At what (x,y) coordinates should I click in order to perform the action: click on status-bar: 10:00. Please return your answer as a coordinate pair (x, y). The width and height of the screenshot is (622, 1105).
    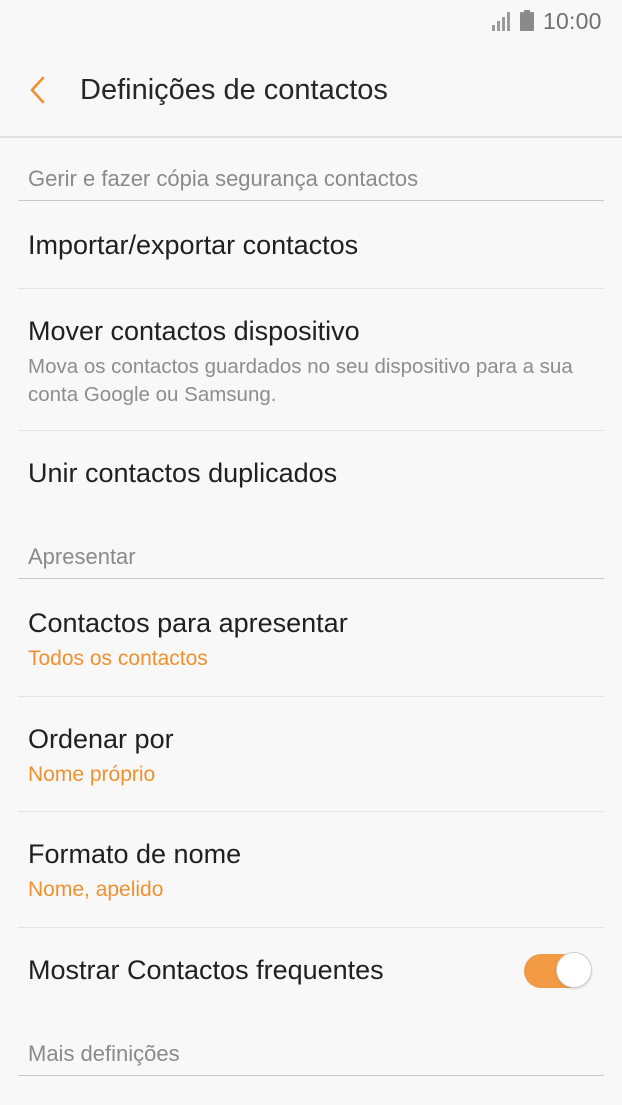
    Looking at the image, I should click on (311, 22).